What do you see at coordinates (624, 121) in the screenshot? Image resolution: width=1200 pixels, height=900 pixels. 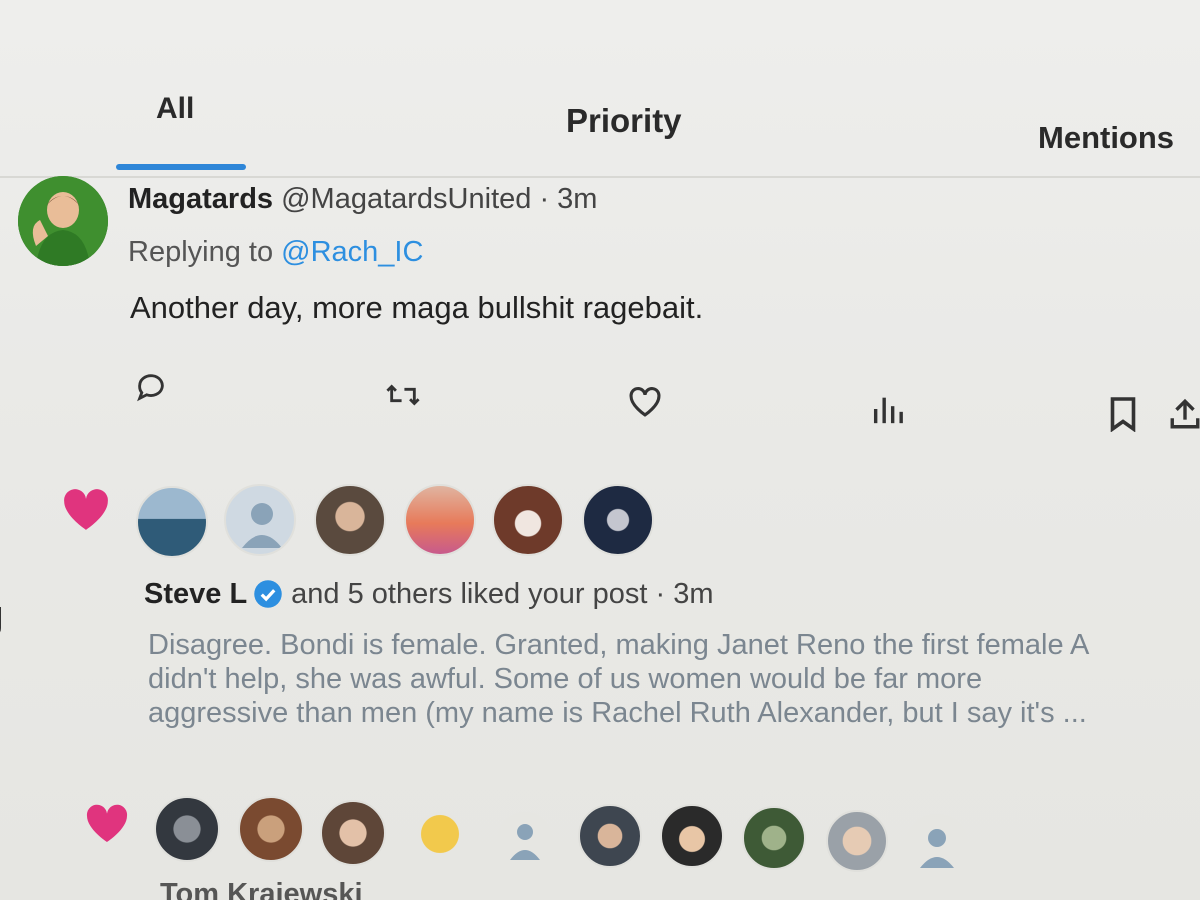 I see `tab-priority: Priority` at bounding box center [624, 121].